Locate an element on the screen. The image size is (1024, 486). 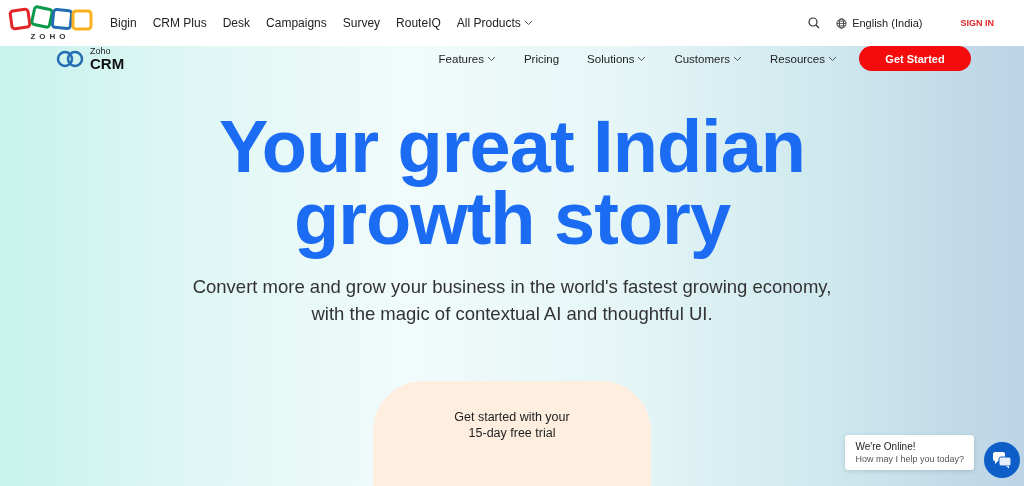
product-link: CRM Plus is located at coordinates (179, 23).